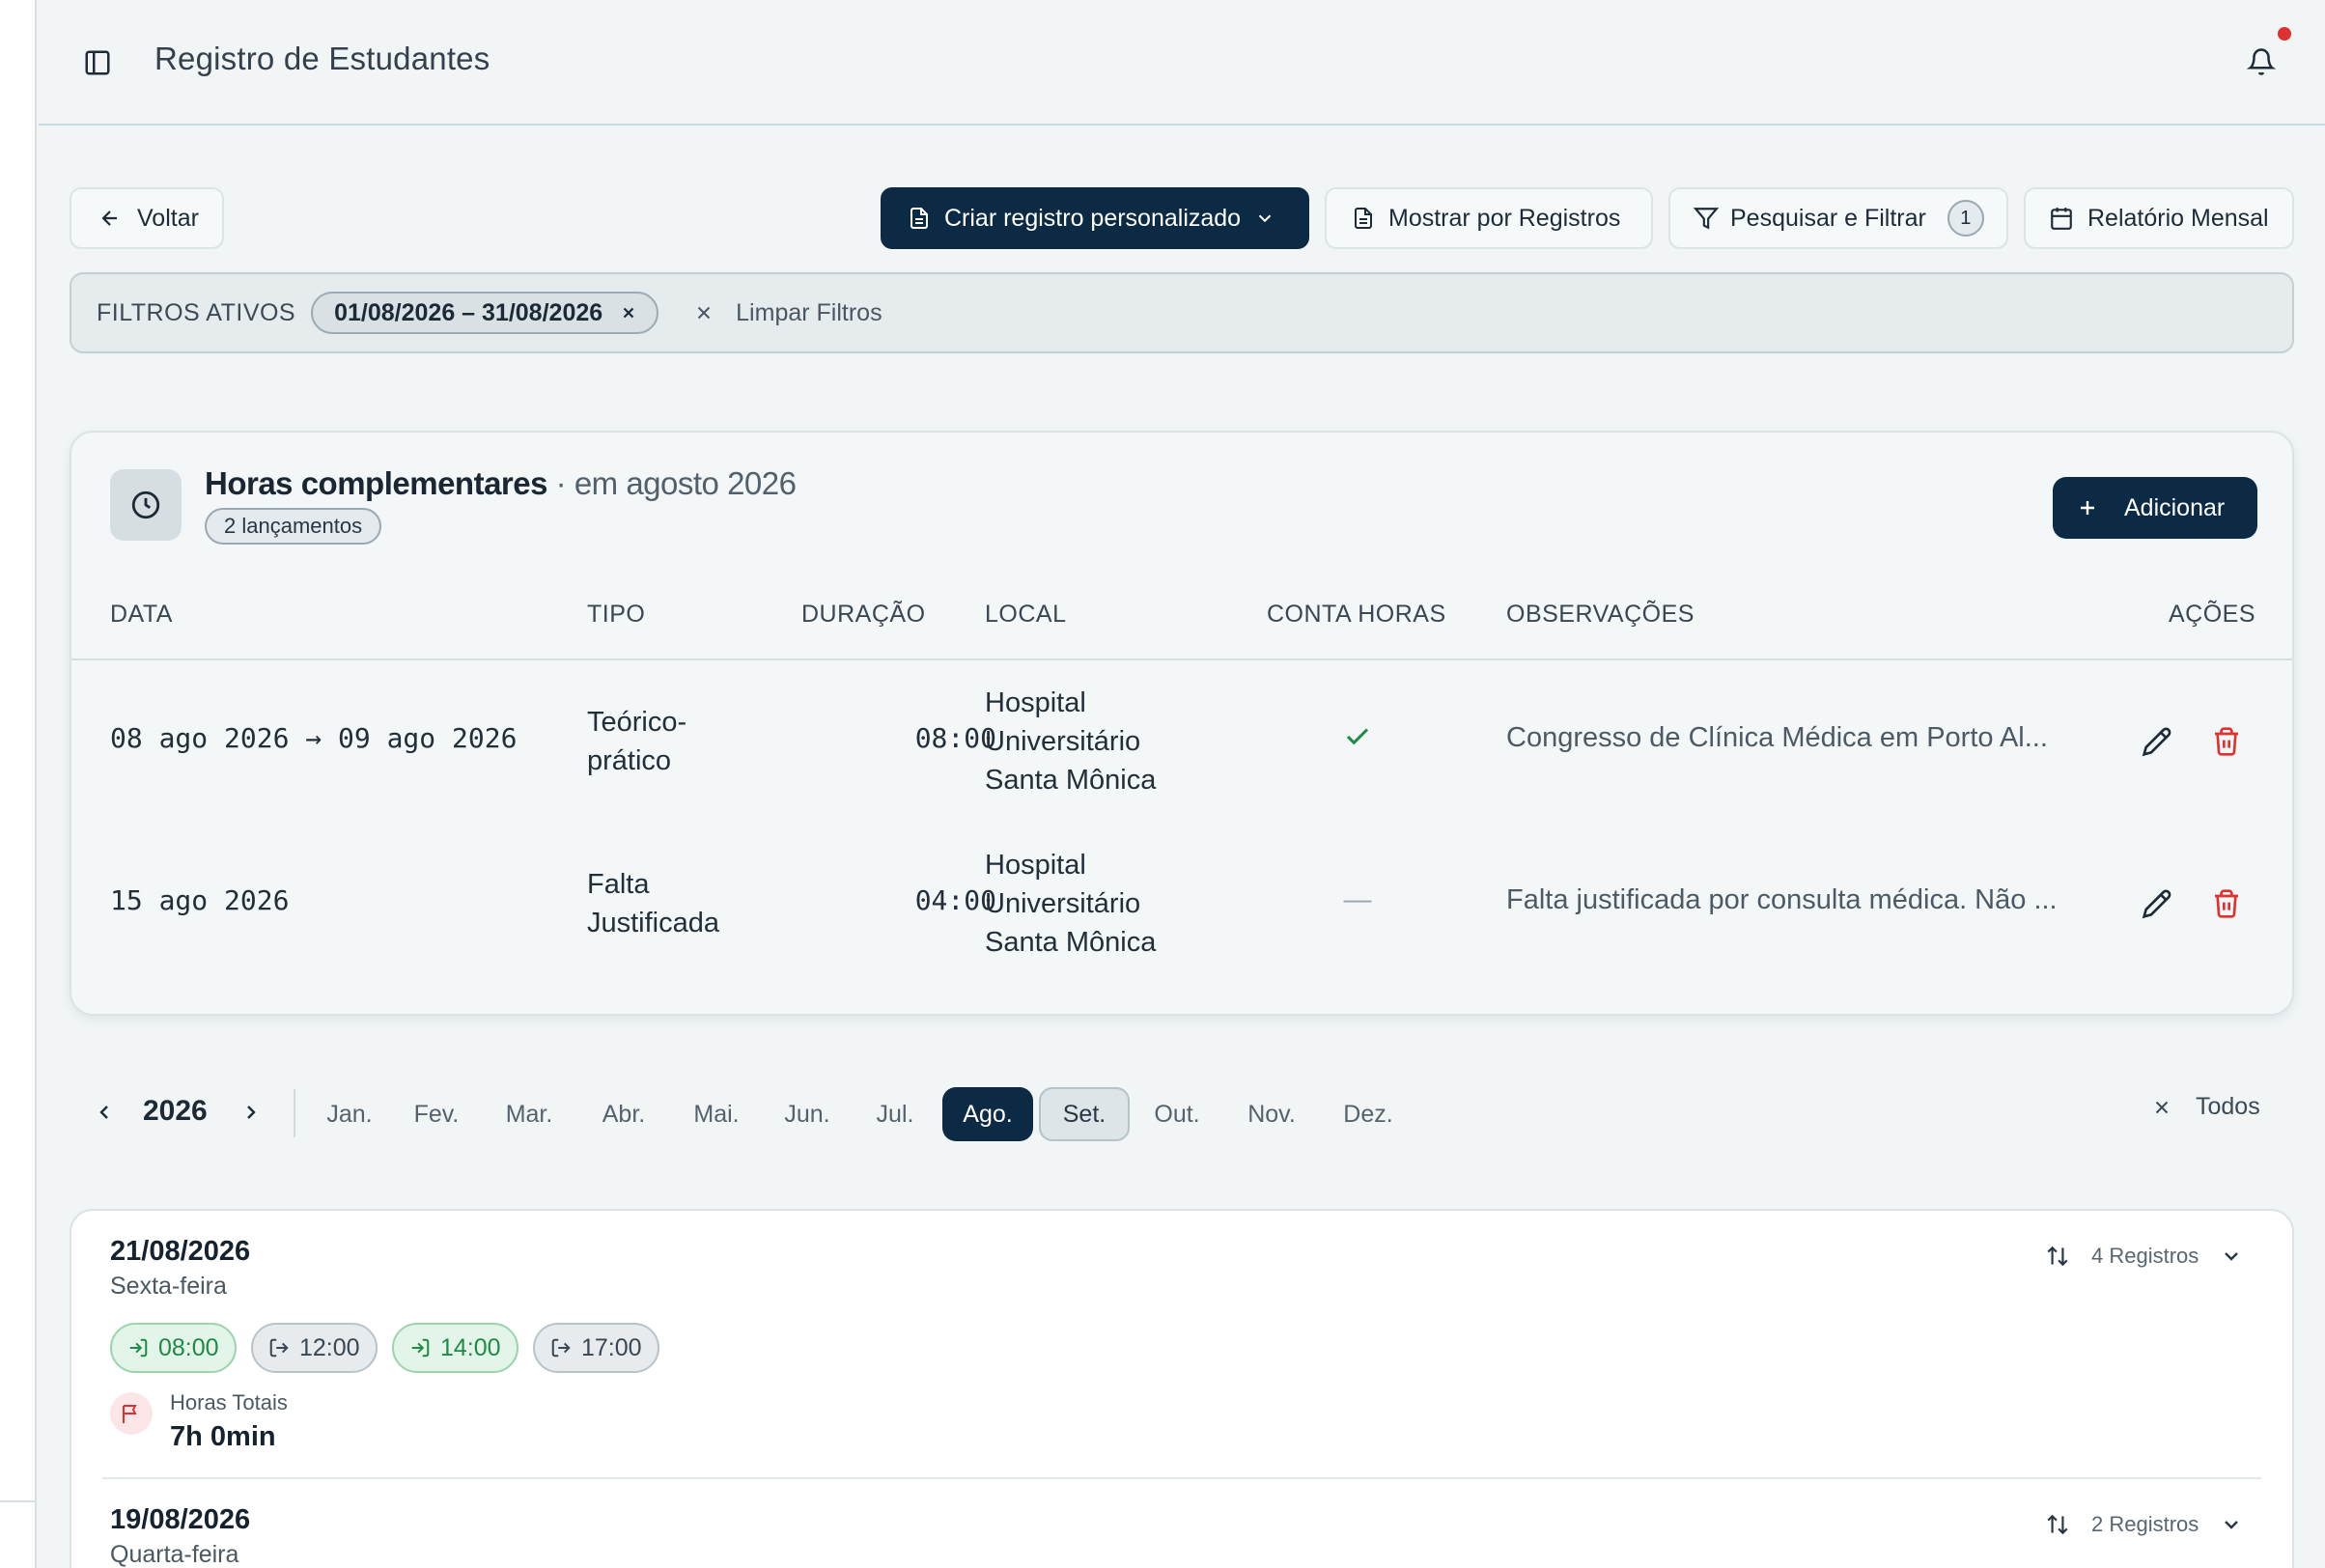  I want to click on back-button: Voltar, so click(147, 218).